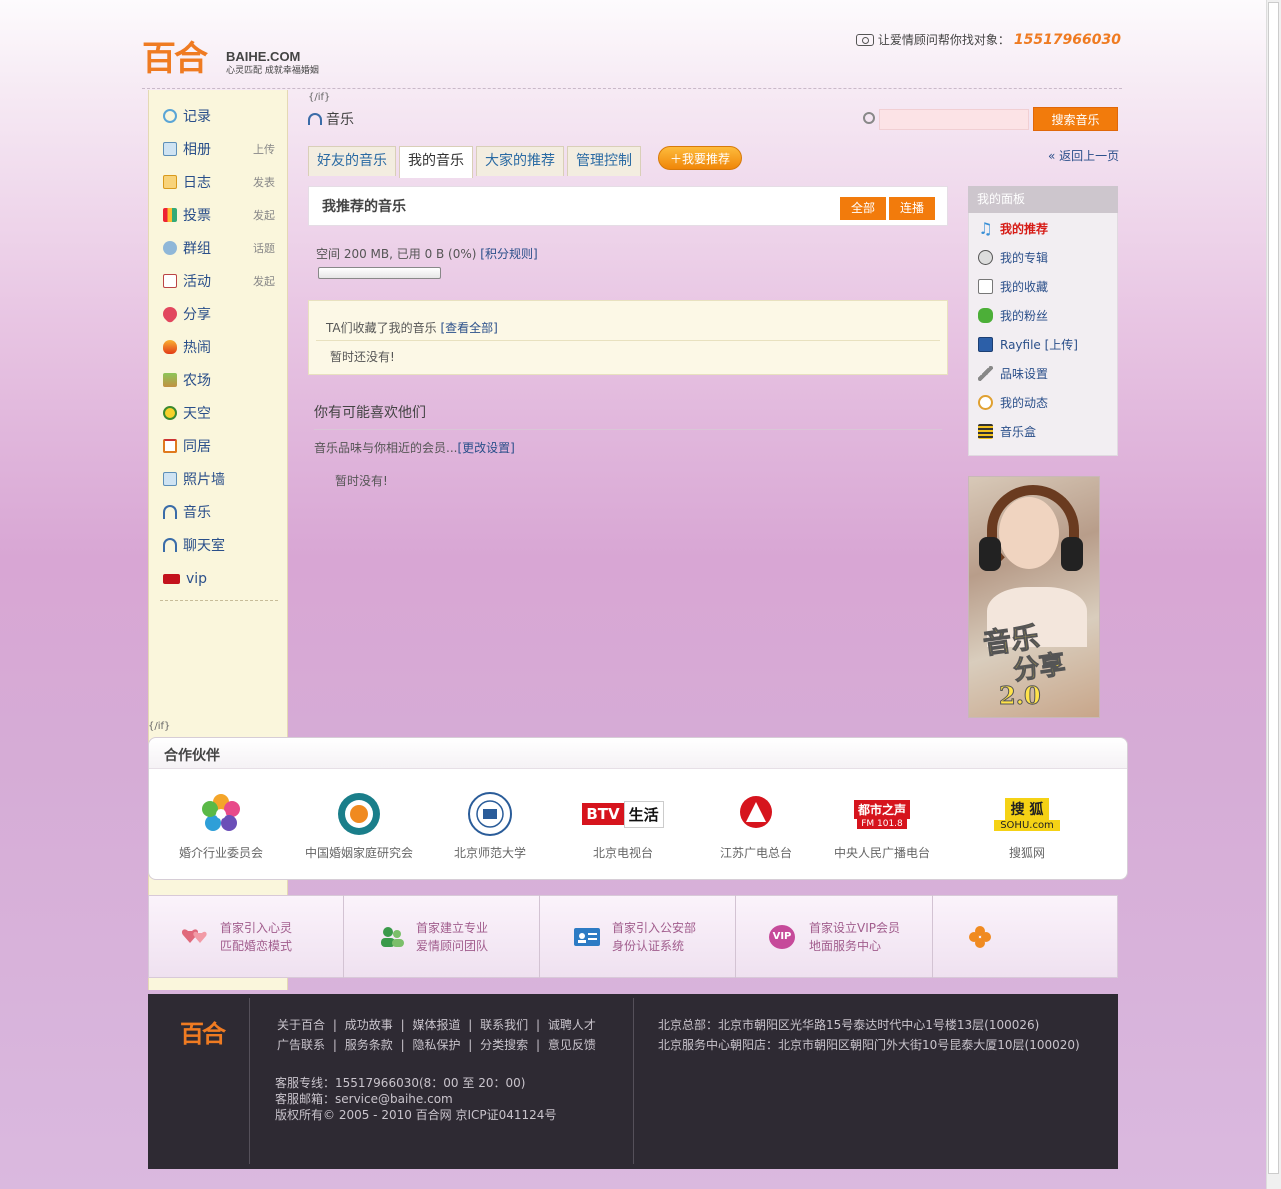 The width and height of the screenshot is (1281, 1189). What do you see at coordinates (623, 814) in the screenshot?
I see `btv-logo: BTV 生活` at bounding box center [623, 814].